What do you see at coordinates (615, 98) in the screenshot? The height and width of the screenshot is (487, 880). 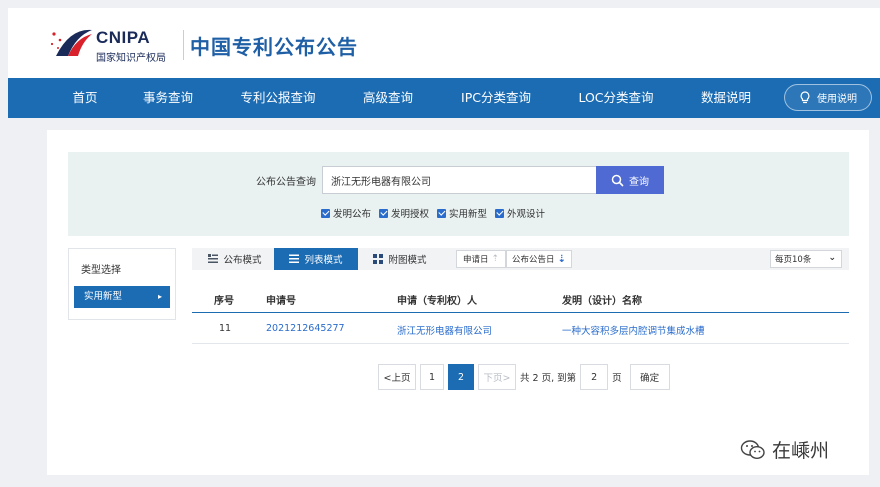 I see `nav-loc-query: LOC分类查询` at bounding box center [615, 98].